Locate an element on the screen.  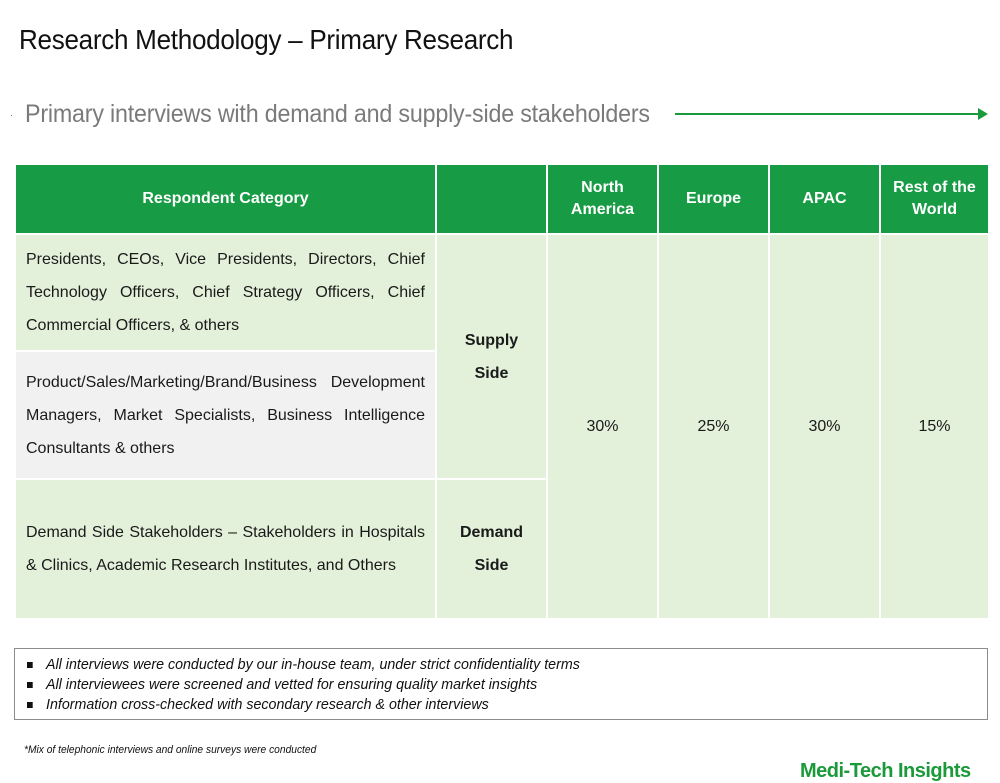
demand-side-text: Demand Side is located at coordinates (491, 549).